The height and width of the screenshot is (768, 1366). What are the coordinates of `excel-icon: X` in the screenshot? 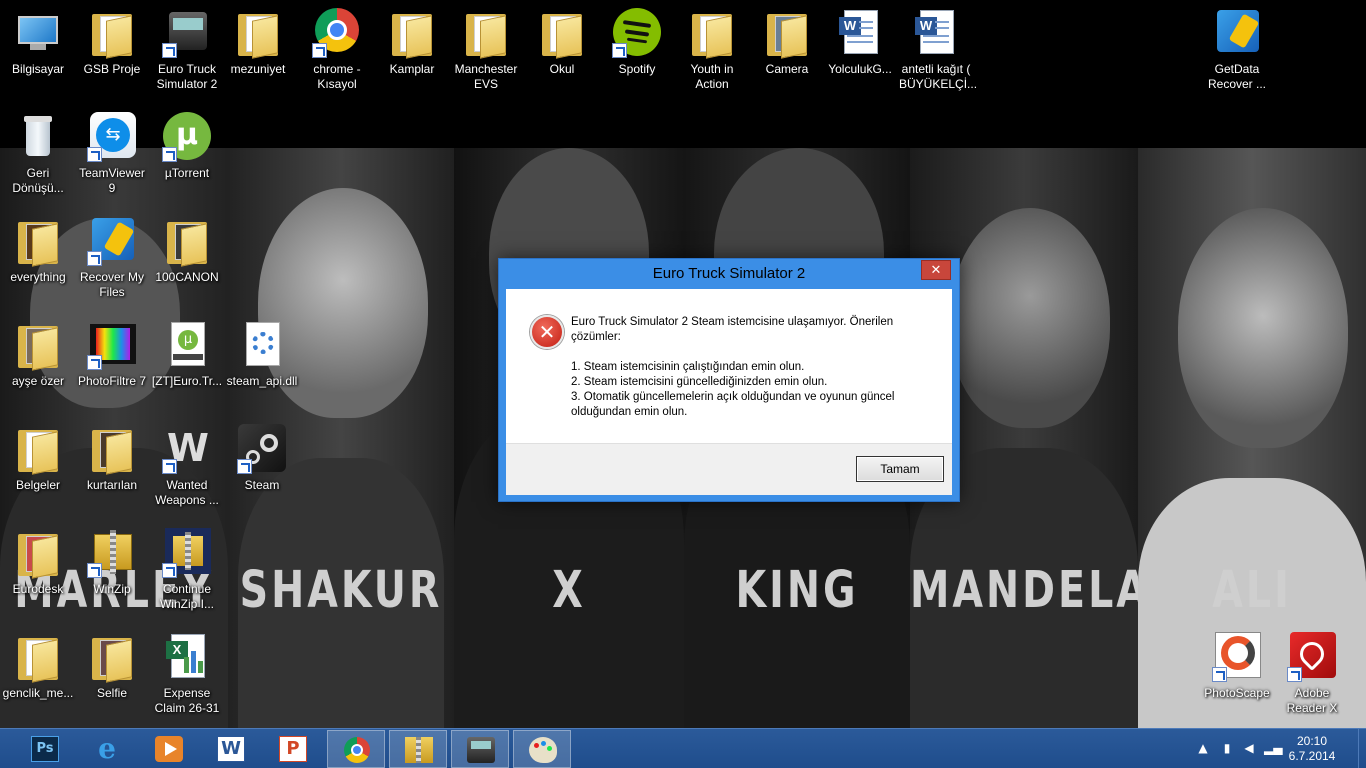 It's located at (187, 656).